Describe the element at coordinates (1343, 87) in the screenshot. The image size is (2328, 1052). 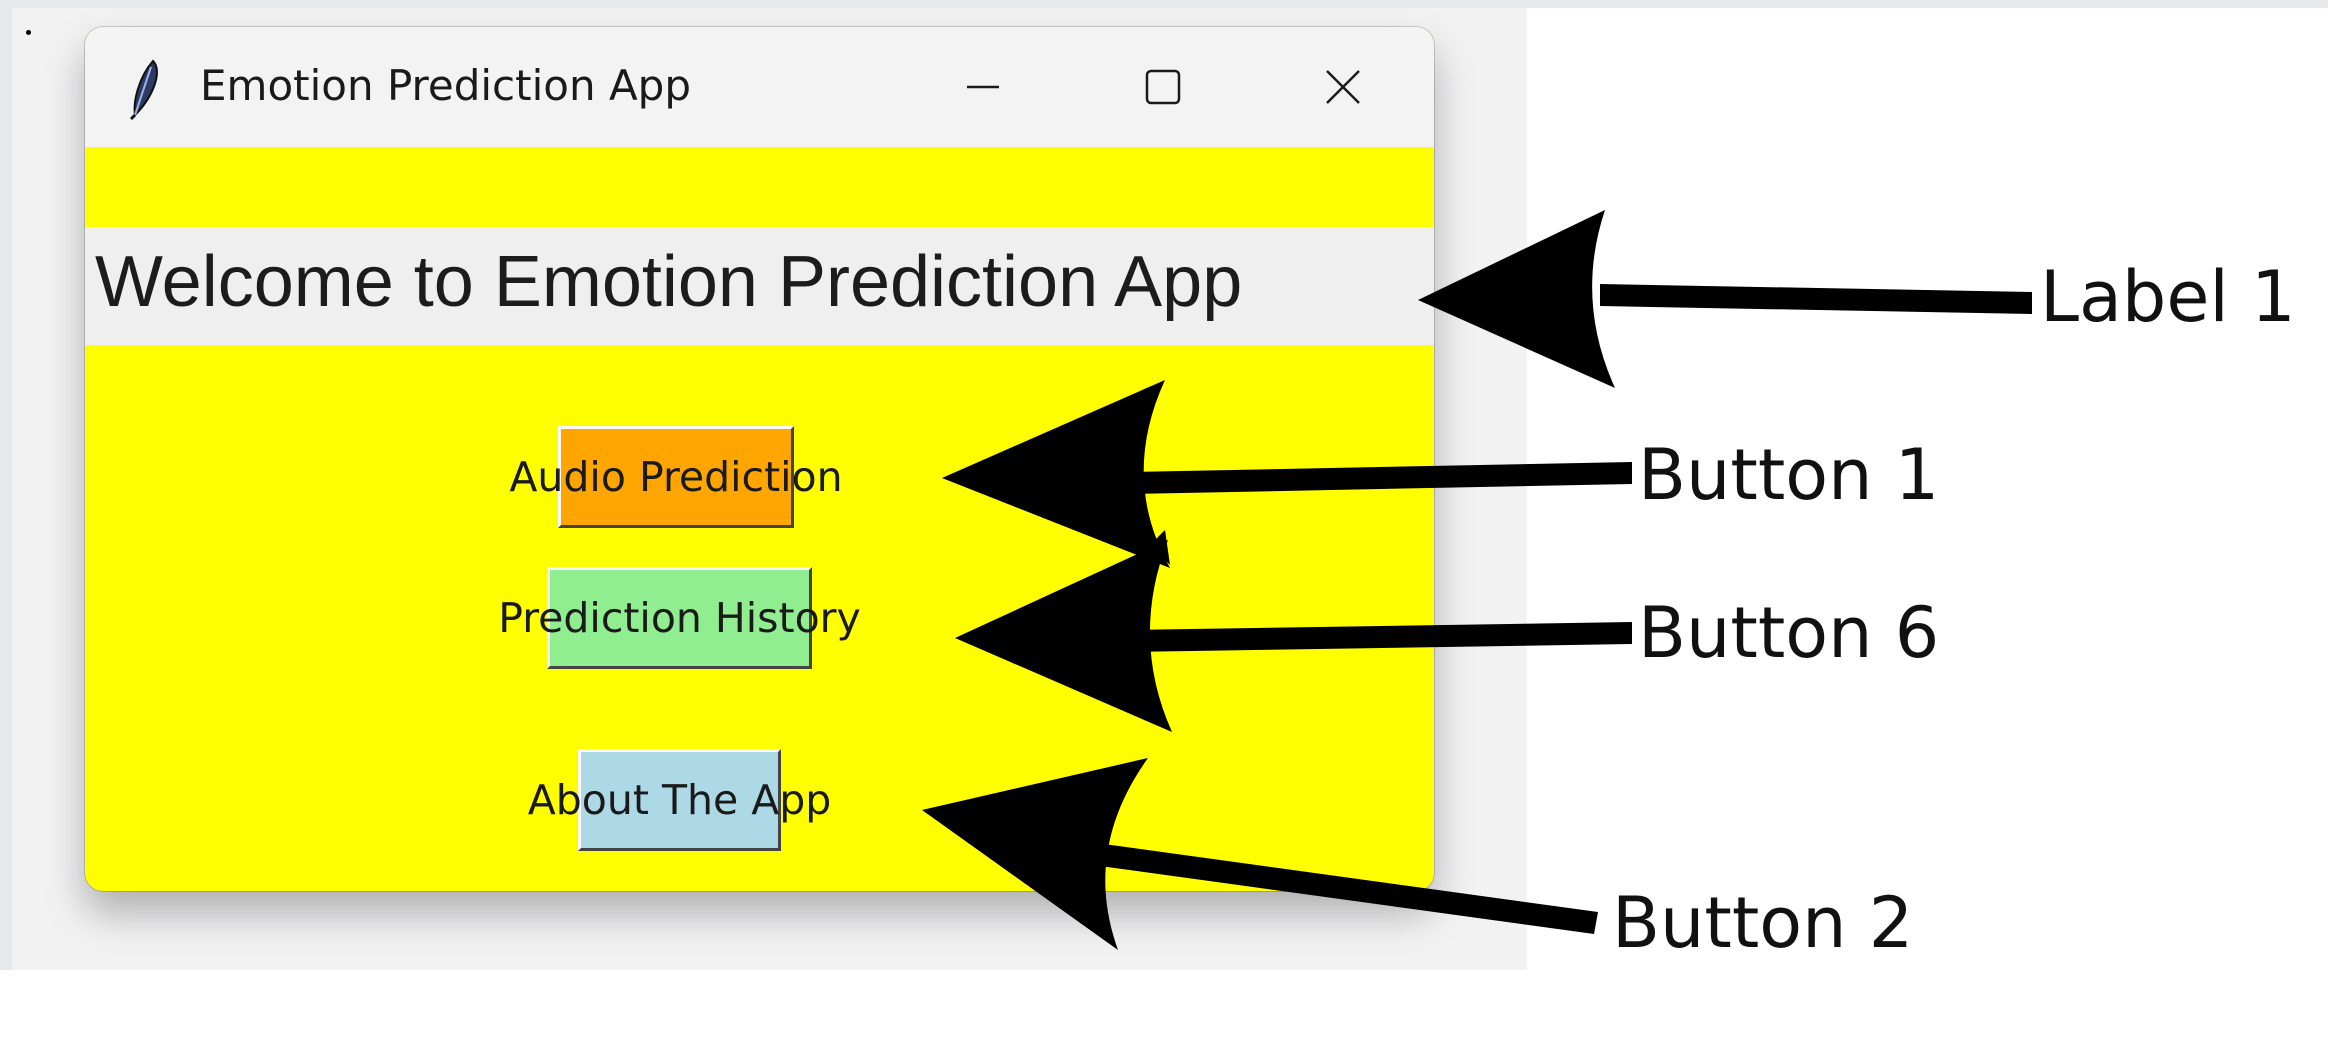
I see `close-icon` at that location.